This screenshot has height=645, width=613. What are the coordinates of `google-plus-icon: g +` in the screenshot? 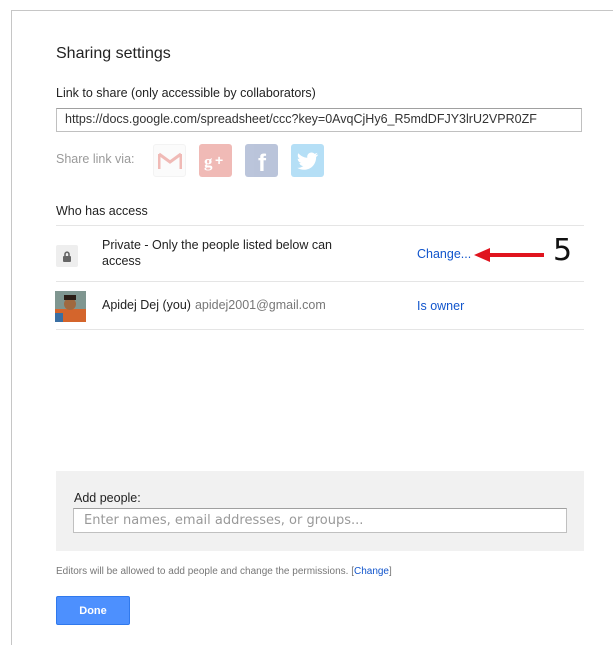 It's located at (215, 160).